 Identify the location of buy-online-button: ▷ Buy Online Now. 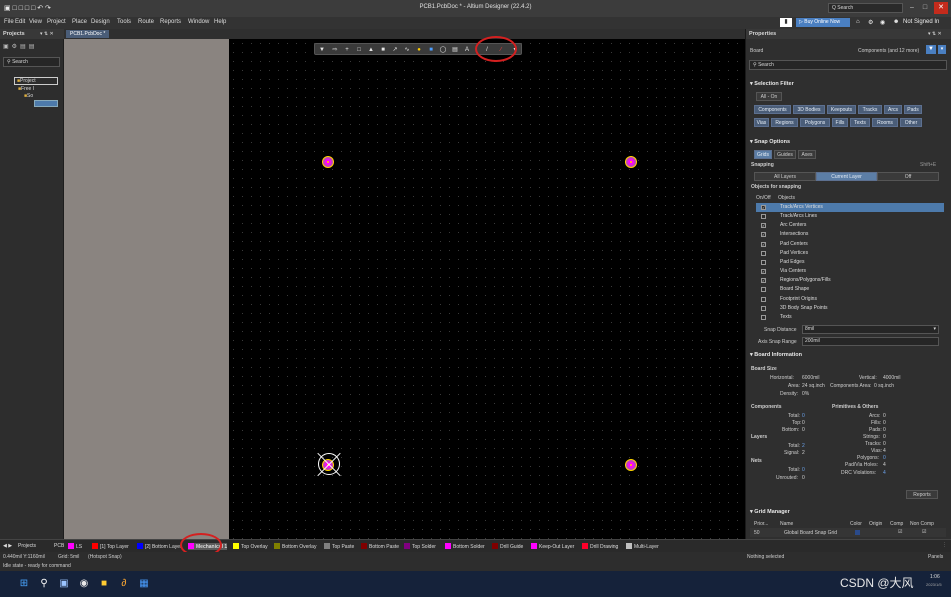
(823, 22).